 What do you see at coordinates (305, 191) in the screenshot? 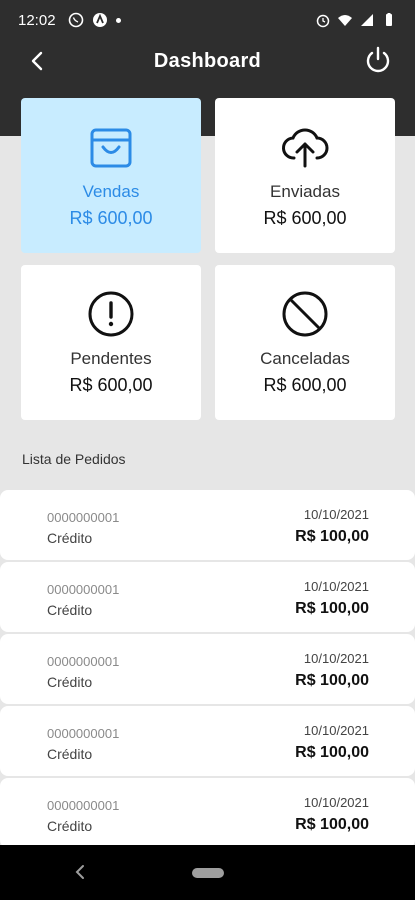
I see `card-label: Enviadas` at bounding box center [305, 191].